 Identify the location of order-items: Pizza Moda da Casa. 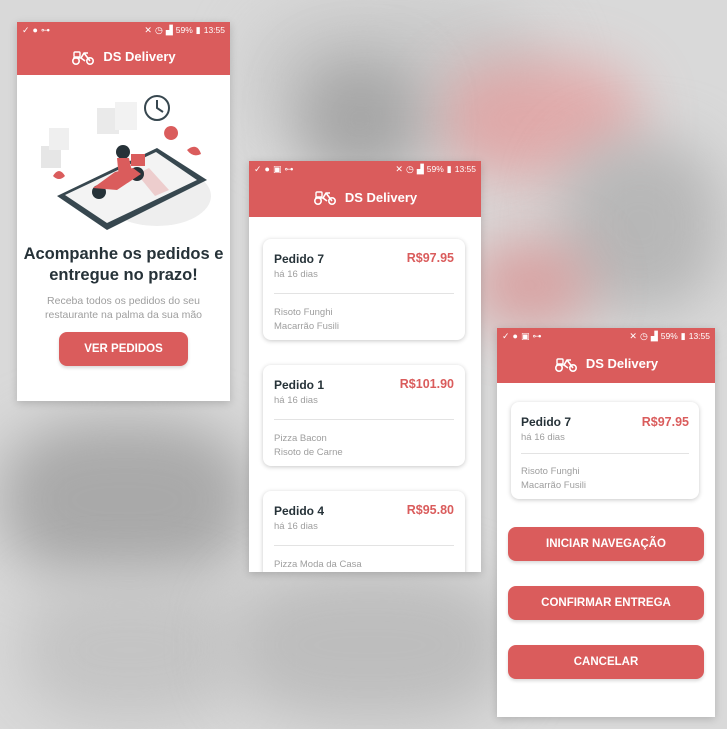
(318, 565).